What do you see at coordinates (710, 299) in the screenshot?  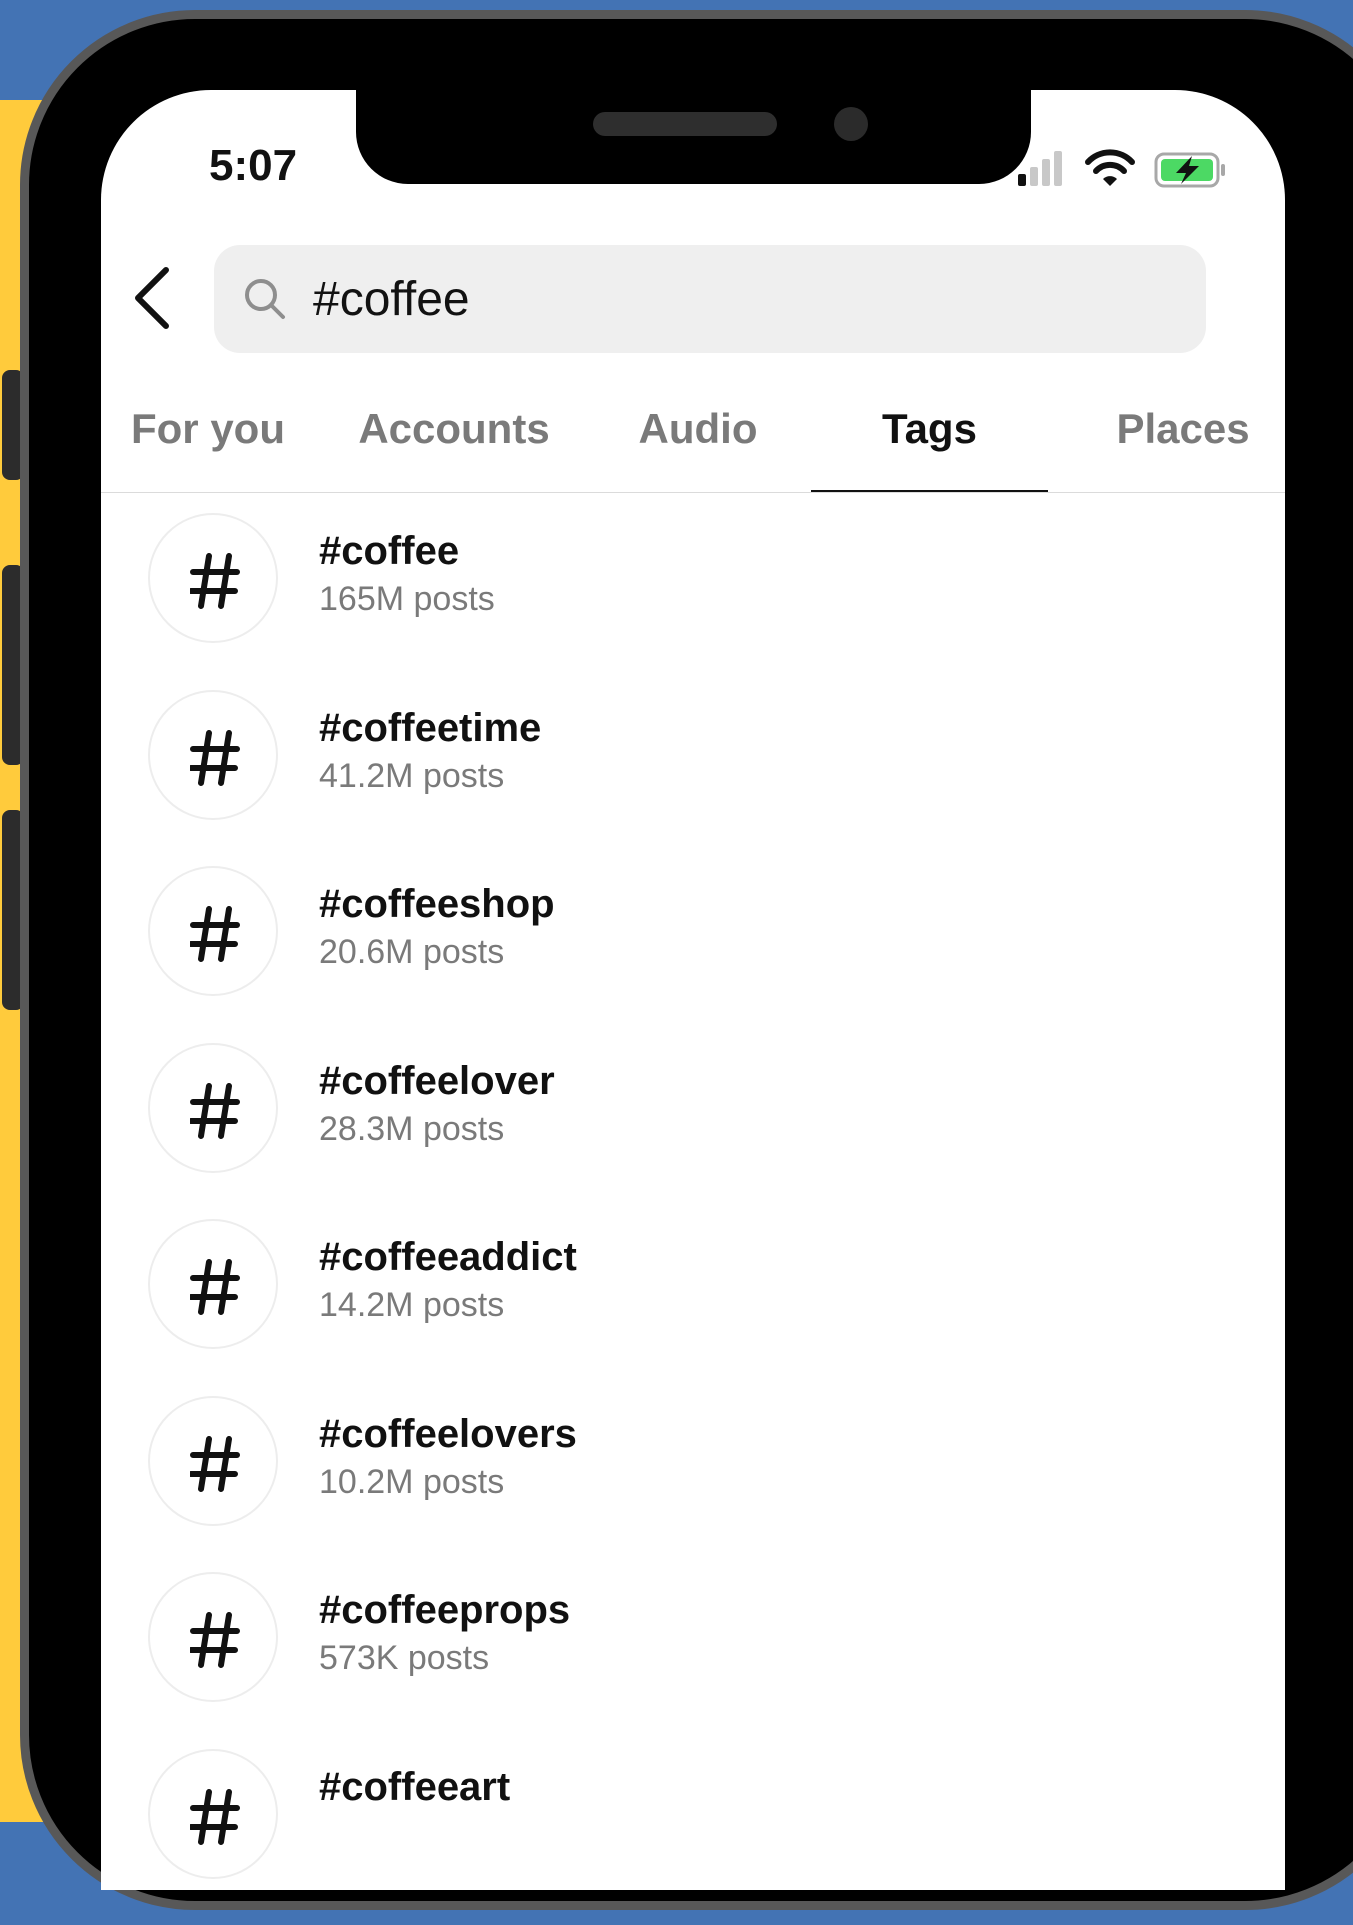 I see `search-input: #coffee` at bounding box center [710, 299].